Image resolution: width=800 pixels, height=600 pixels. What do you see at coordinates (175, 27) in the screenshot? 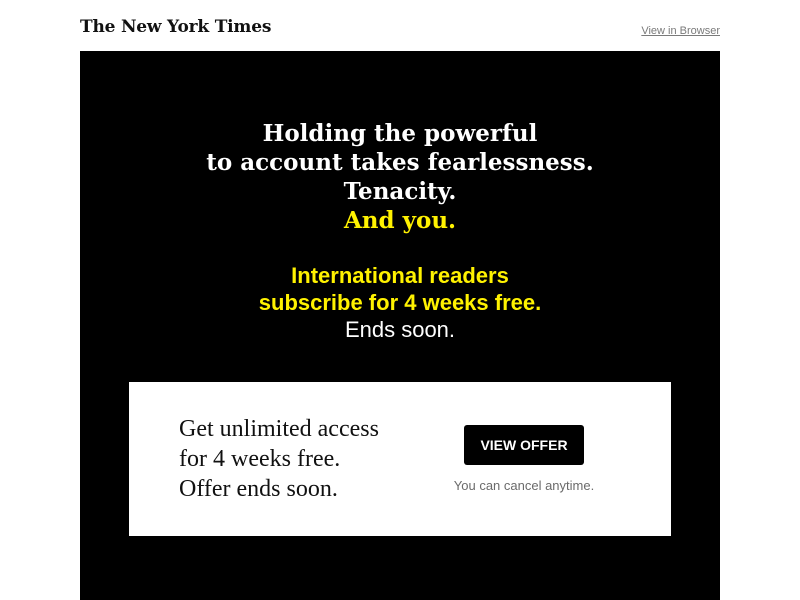
I see `nyt-logo: The New York Times` at bounding box center [175, 27].